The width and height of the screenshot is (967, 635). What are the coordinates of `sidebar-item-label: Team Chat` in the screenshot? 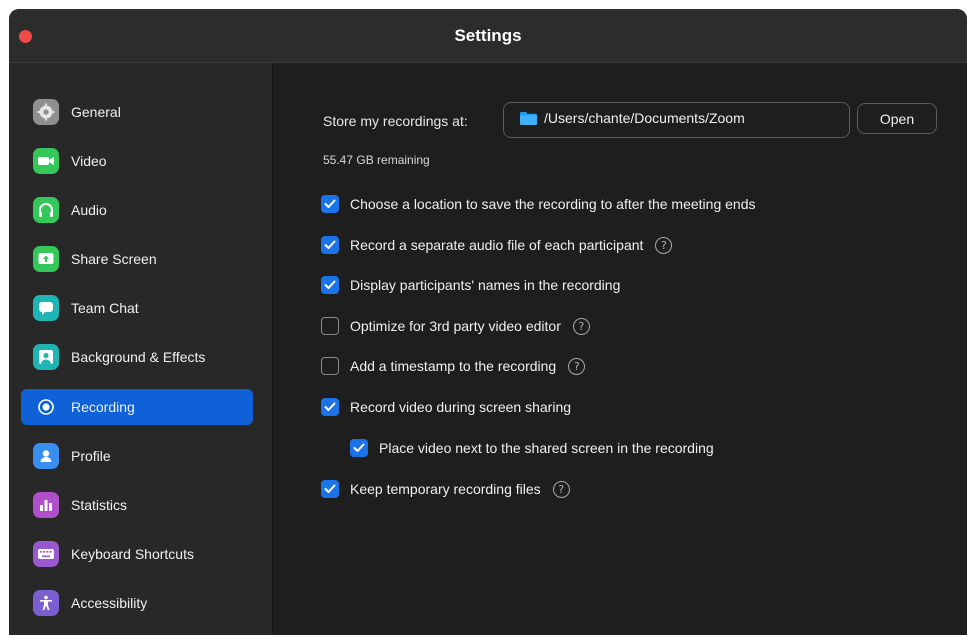 It's located at (105, 308).